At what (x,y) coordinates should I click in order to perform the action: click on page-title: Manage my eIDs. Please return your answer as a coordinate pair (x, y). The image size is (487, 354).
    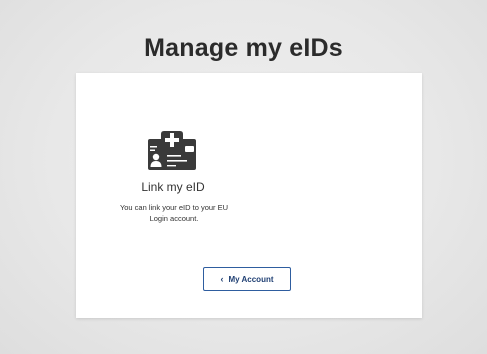
    Looking at the image, I should click on (243, 48).